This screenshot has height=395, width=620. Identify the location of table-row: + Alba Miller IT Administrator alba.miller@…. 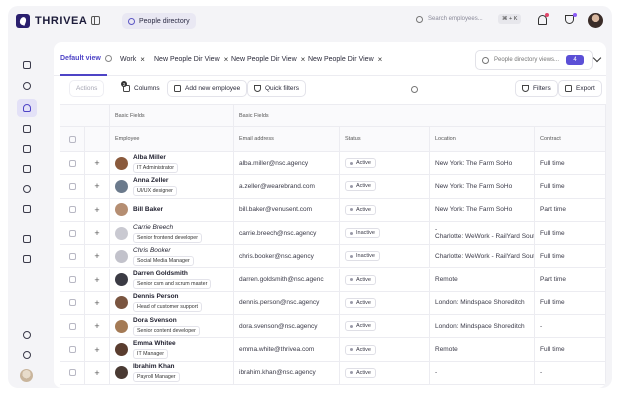
(333, 164).